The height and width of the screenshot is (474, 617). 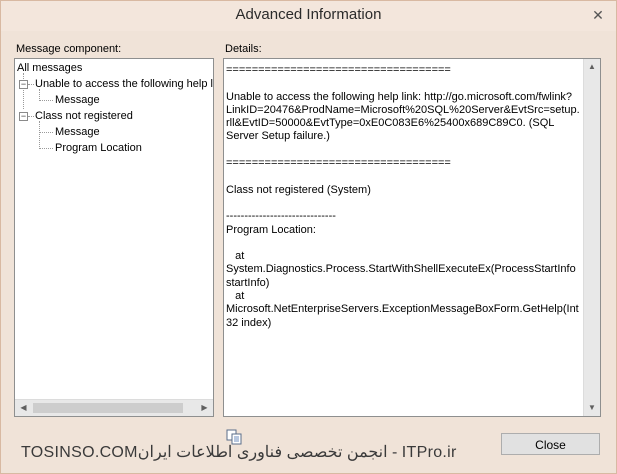 What do you see at coordinates (592, 67) in the screenshot?
I see `scroll-up-icon: ▲` at bounding box center [592, 67].